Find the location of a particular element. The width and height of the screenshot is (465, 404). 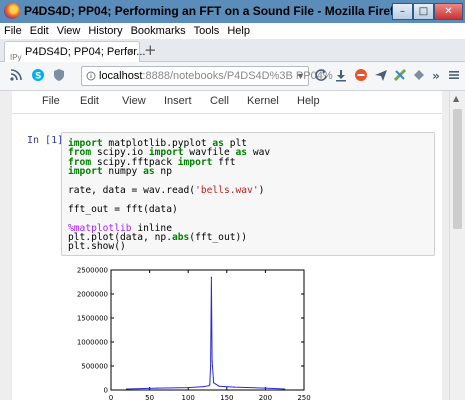

extension-icon is located at coordinates (419, 76).